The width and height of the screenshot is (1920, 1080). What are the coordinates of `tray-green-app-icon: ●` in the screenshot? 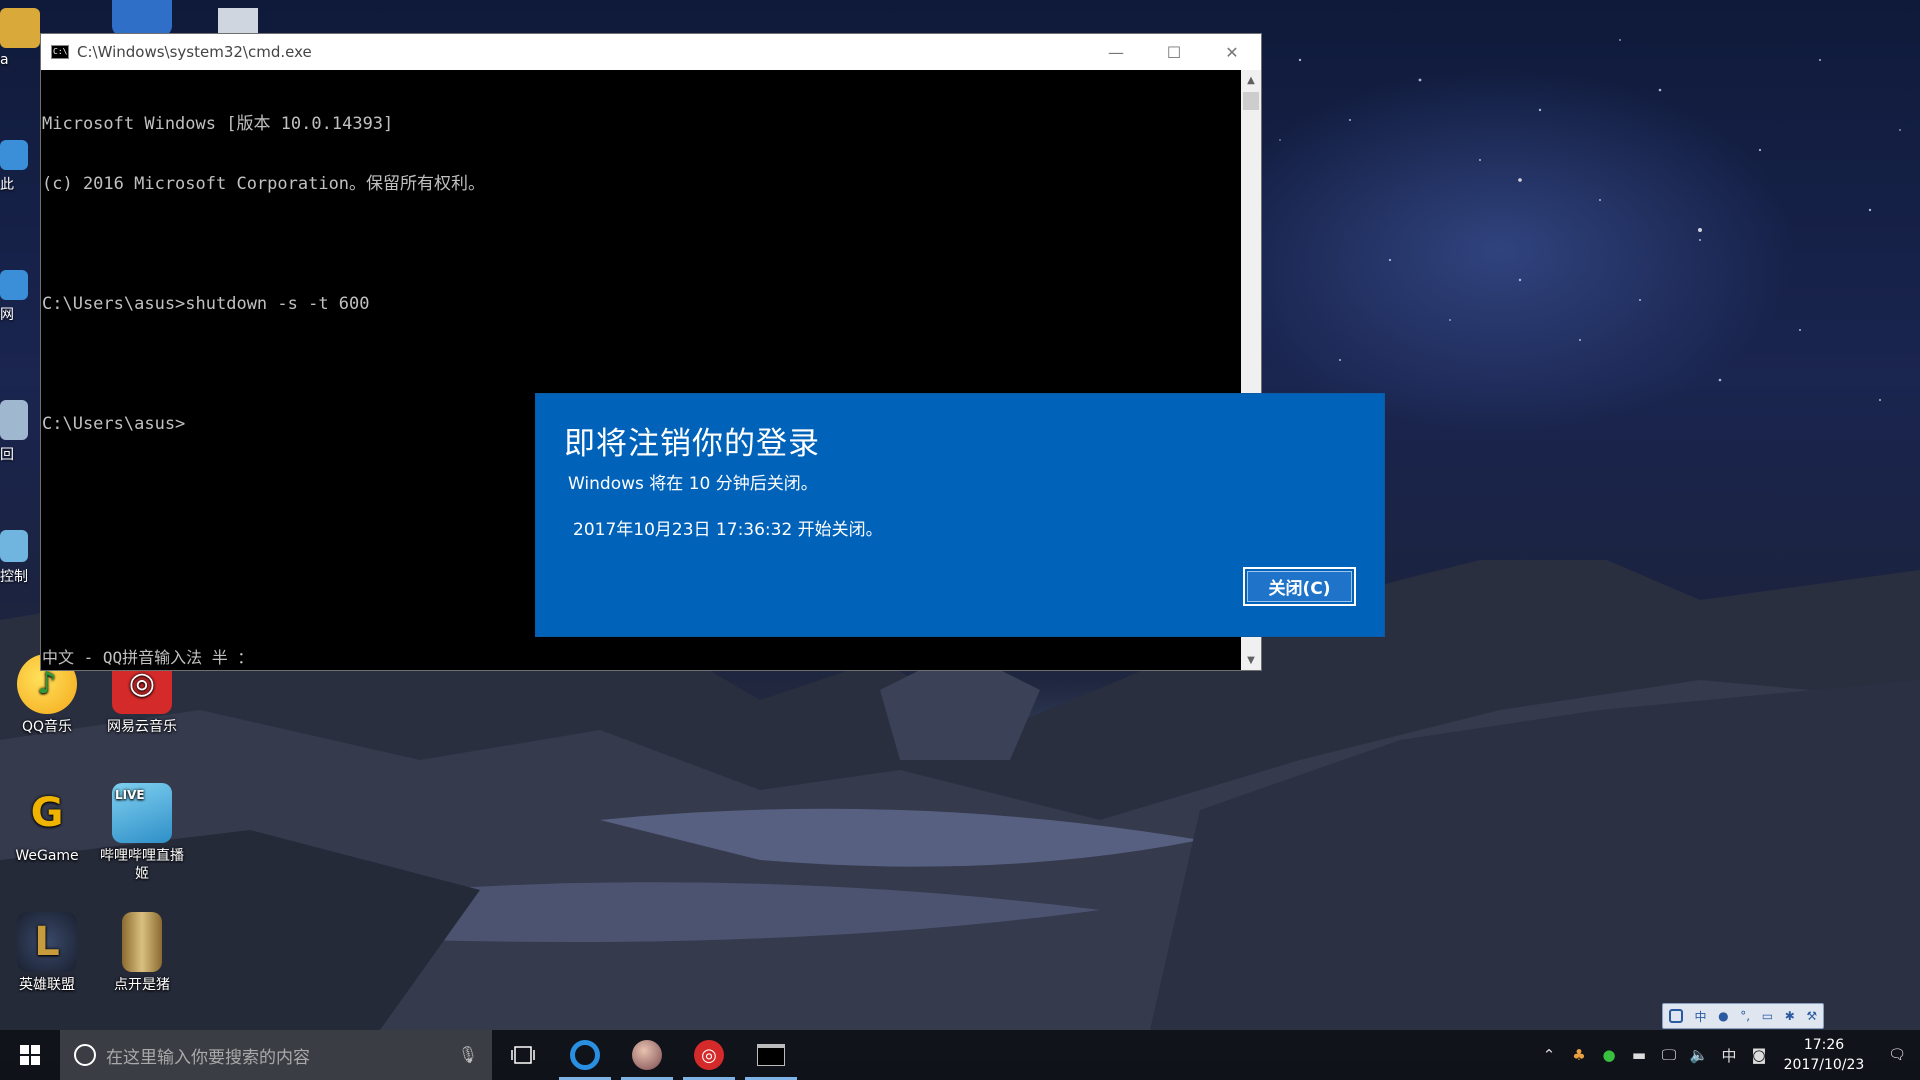 It's located at (1609, 1055).